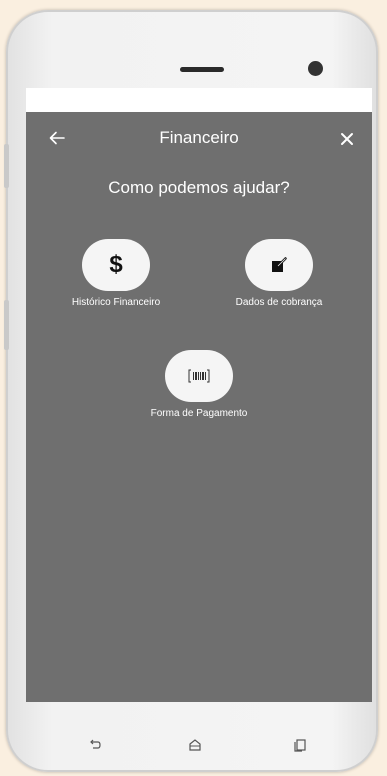  What do you see at coordinates (315, 68) in the screenshot?
I see `front-camera` at bounding box center [315, 68].